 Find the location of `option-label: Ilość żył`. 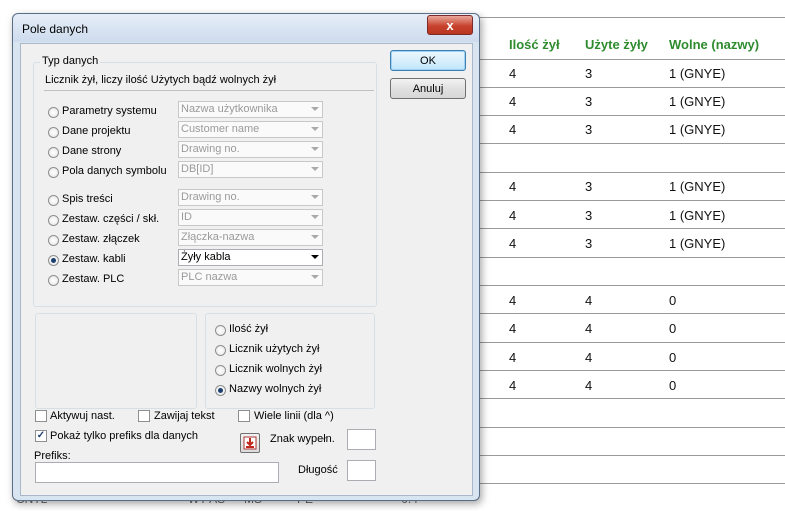

option-label: Ilość żył is located at coordinates (249, 329).